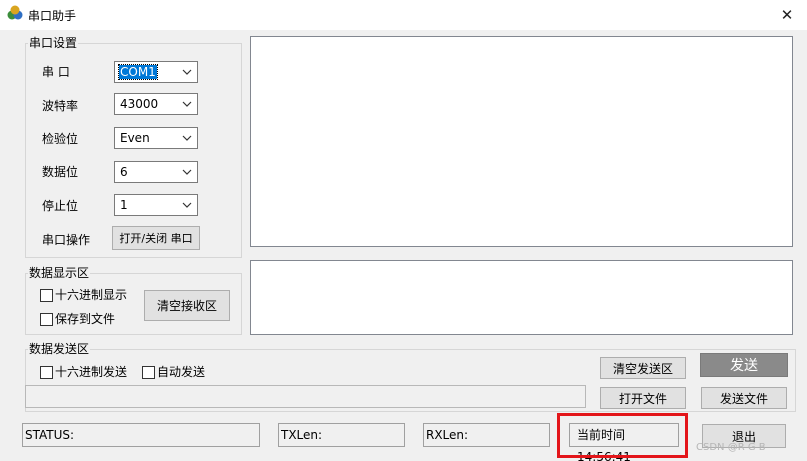 Image resolution: width=807 pixels, height=461 pixels. What do you see at coordinates (60, 106) in the screenshot?
I see `baud-label: 波特率` at bounding box center [60, 106].